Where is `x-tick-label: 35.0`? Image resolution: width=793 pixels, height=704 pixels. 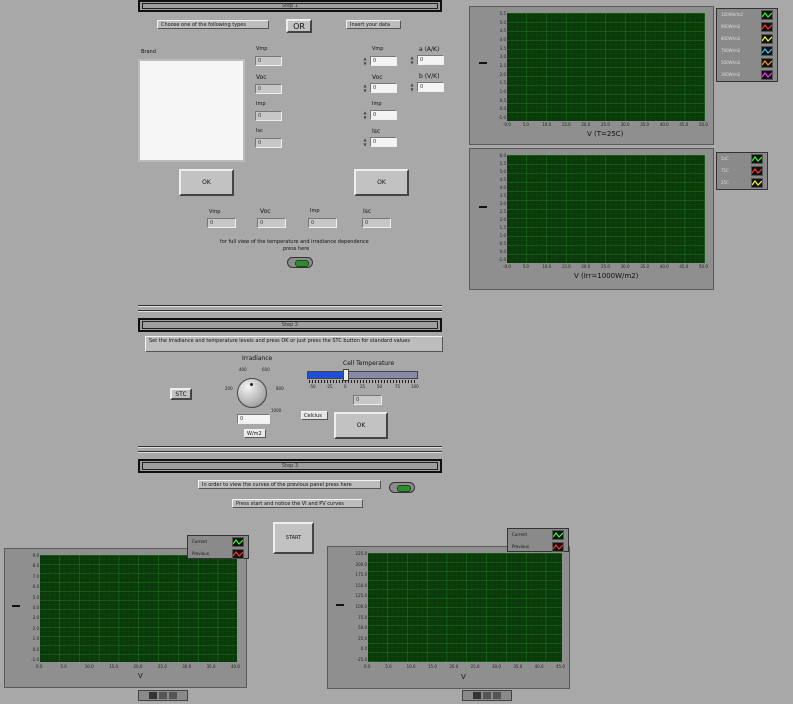 x-tick-label: 35.0 is located at coordinates (211, 666).